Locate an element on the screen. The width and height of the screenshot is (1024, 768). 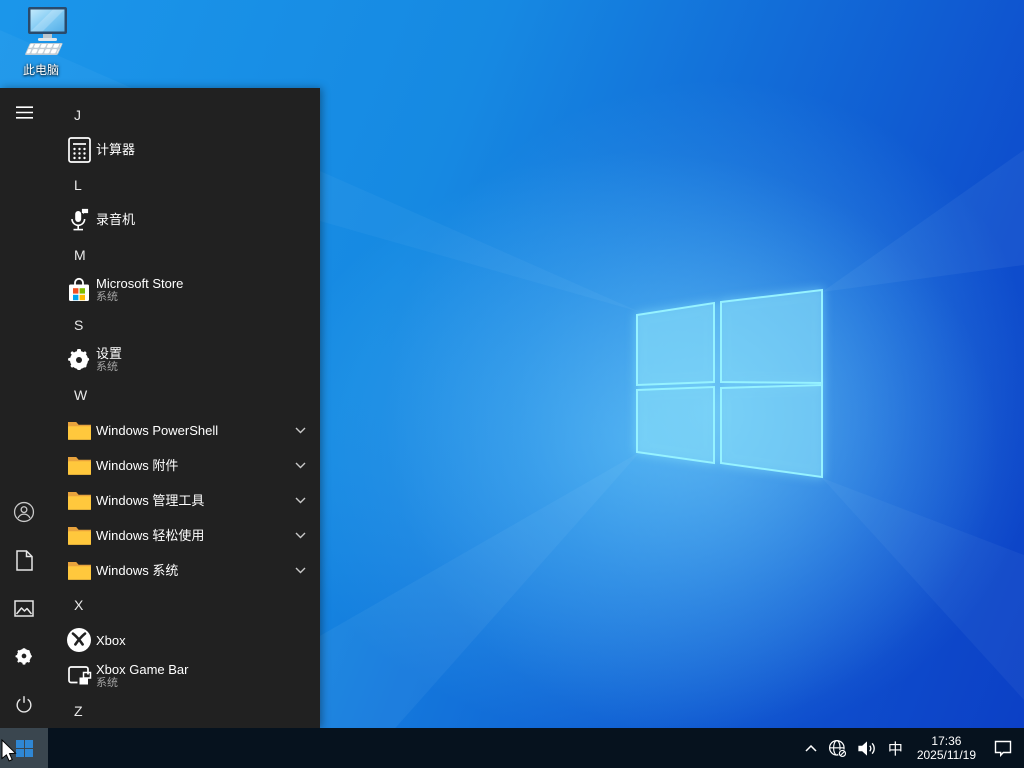
app-label: 录音机 is located at coordinates (116, 220).